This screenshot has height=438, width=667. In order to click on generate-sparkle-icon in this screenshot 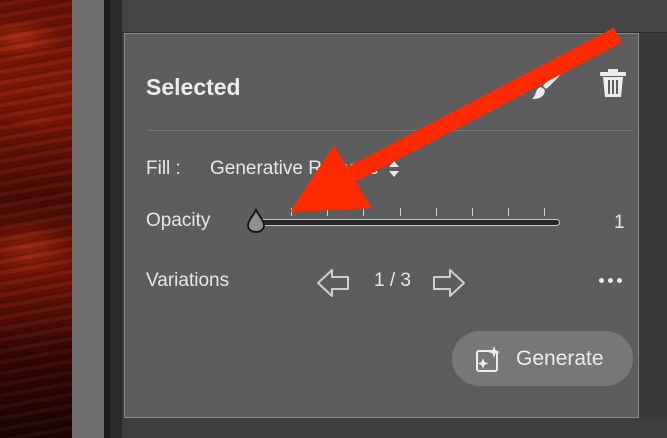, I will do `click(488, 358)`.